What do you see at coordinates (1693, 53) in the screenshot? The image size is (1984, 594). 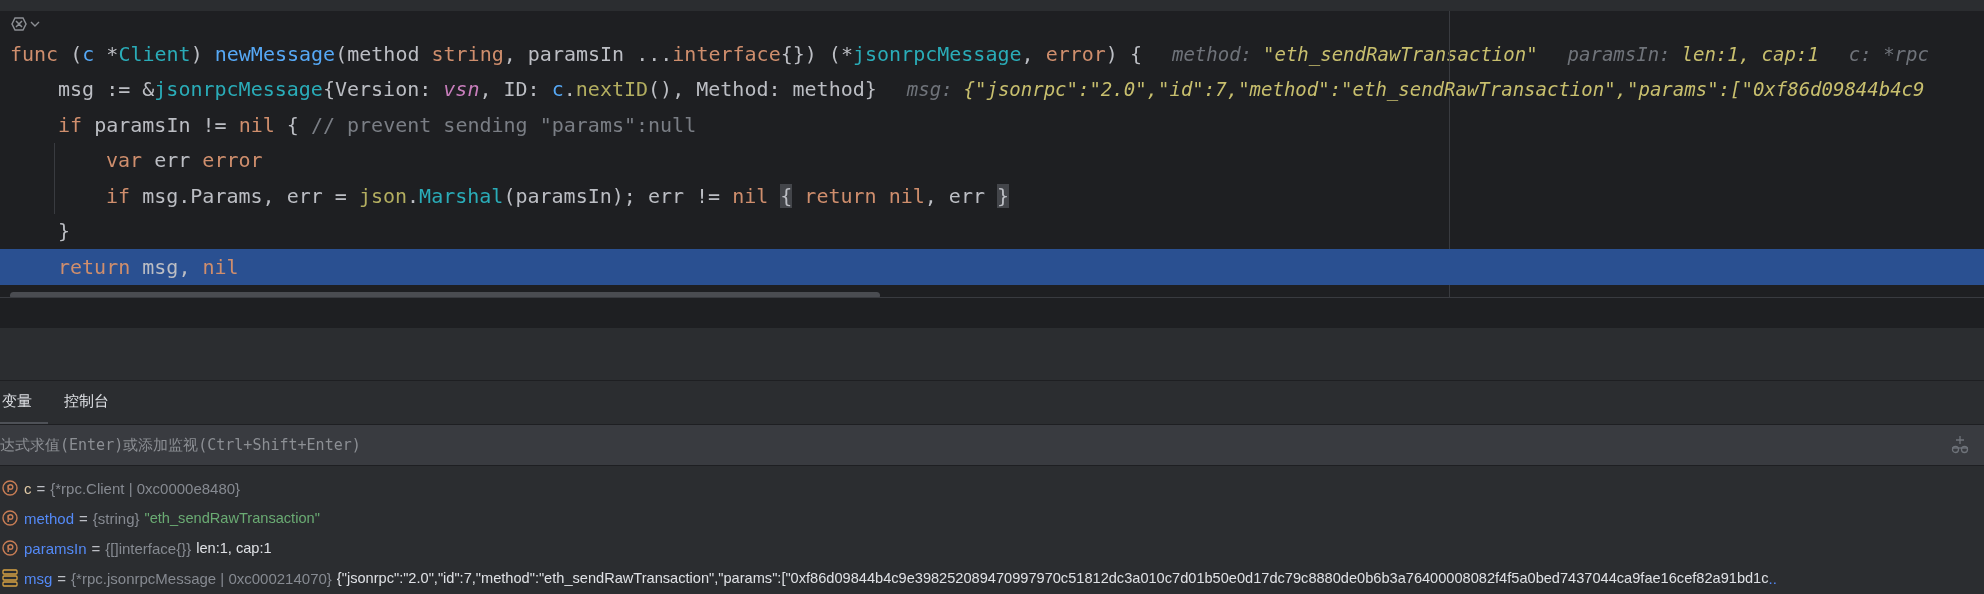 I see `inlay-hint: paramsIn: len:1, cap:1` at bounding box center [1693, 53].